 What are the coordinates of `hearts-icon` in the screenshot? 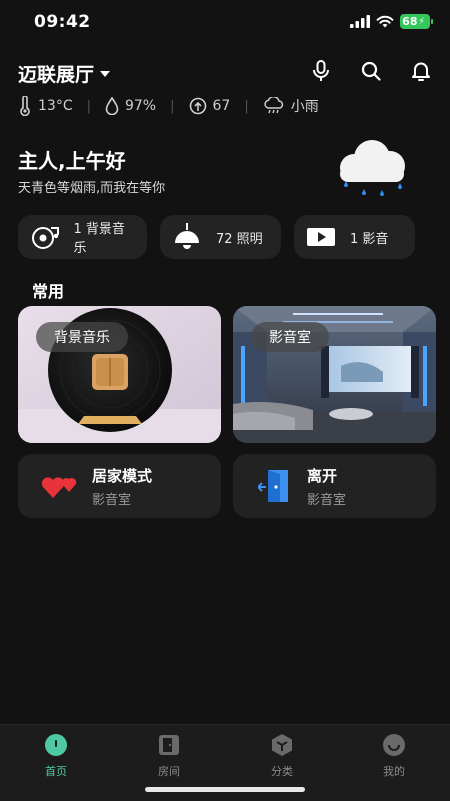 It's located at (60, 486).